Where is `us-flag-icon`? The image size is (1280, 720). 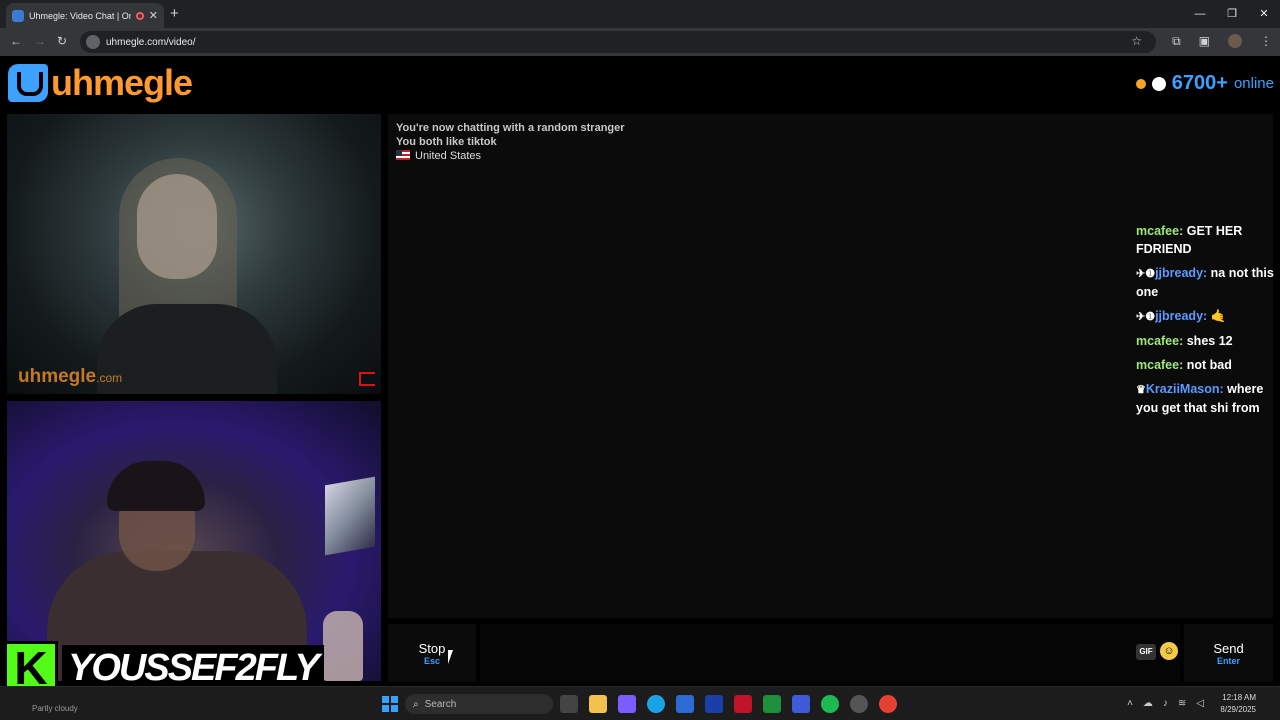 us-flag-icon is located at coordinates (403, 155).